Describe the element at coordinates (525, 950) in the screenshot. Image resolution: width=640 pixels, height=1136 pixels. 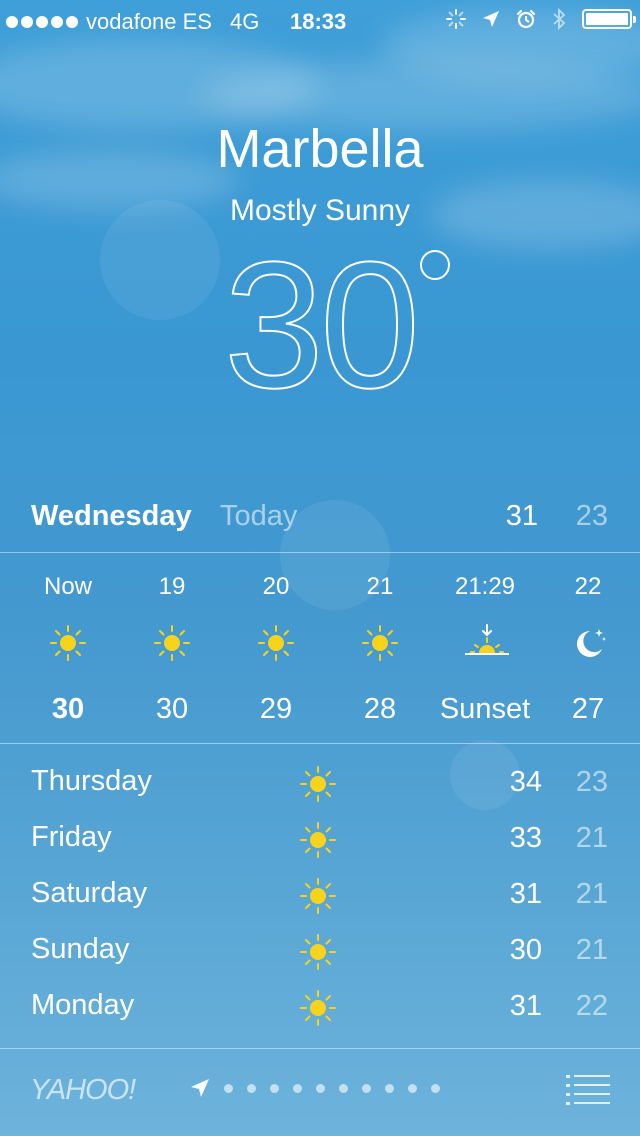
I see `forecast-high: 30` at that location.